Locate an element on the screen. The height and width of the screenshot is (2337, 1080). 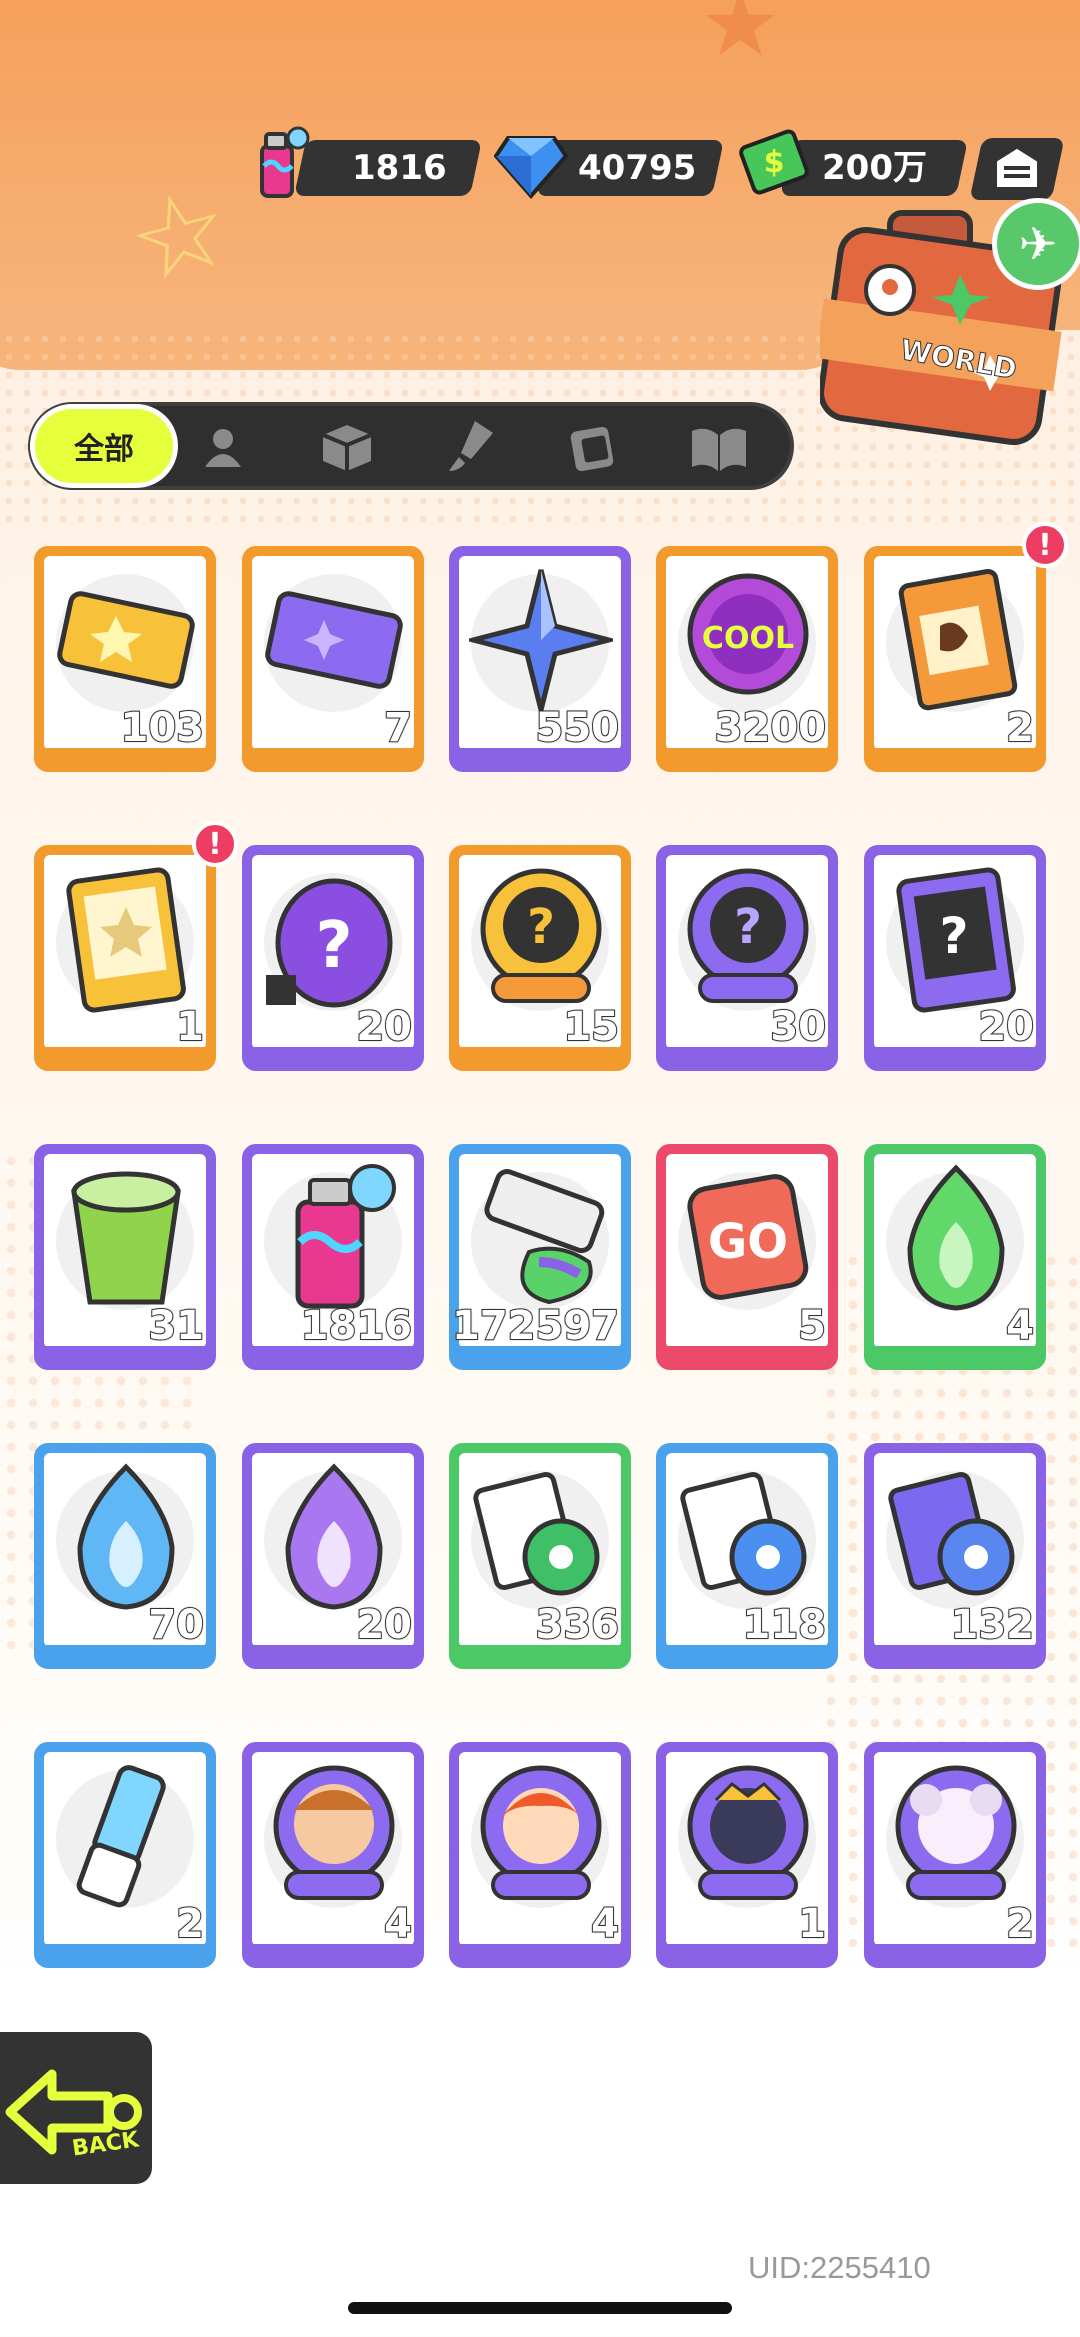
item-quantity: 5 is located at coordinates (812, 1326).